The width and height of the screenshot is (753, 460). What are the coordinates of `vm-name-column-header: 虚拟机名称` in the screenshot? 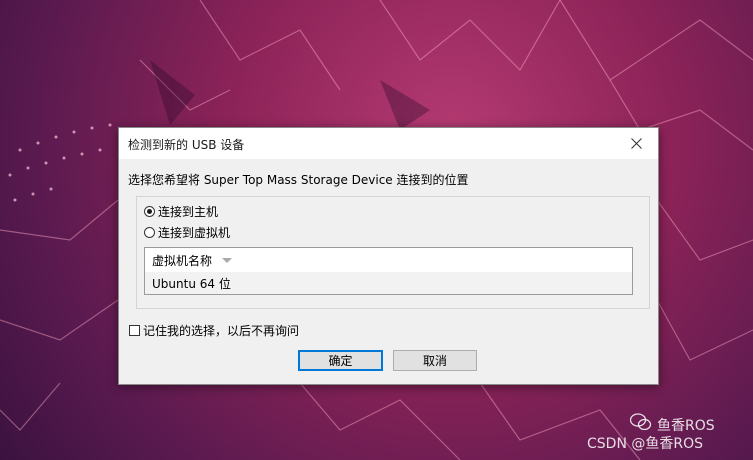 It's located at (182, 260).